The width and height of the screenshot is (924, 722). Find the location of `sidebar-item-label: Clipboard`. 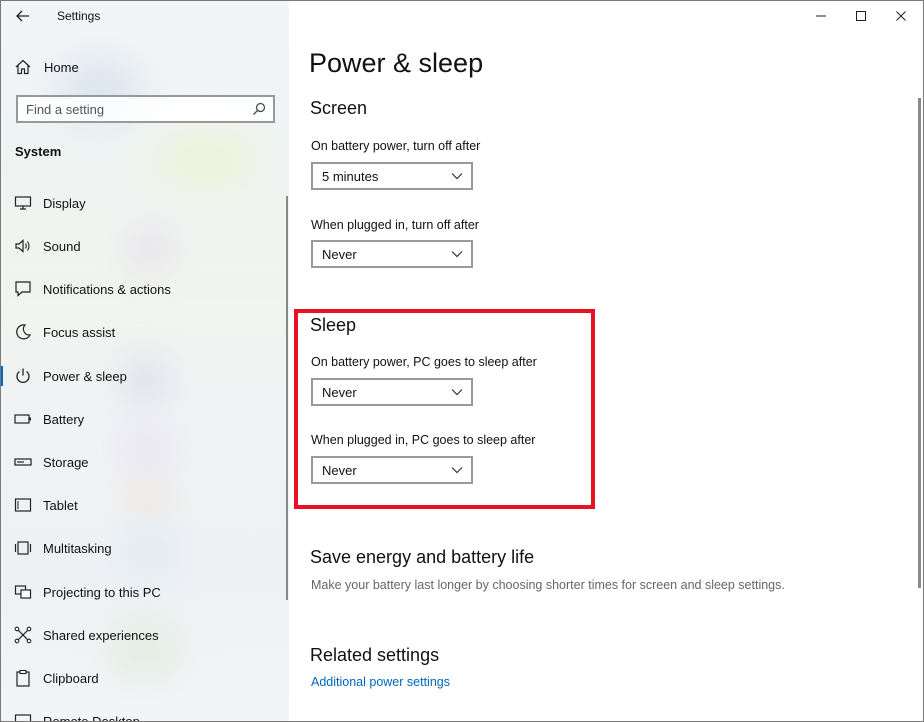

sidebar-item-label: Clipboard is located at coordinates (71, 678).